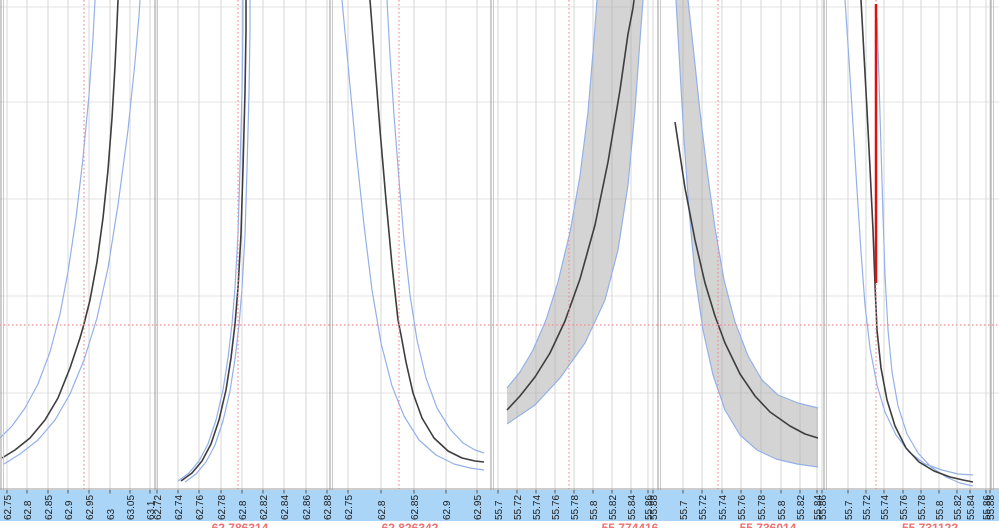 This screenshot has width=999, height=528. What do you see at coordinates (823, 507) in the screenshot?
I see `x-tick-label: 55.86` at bounding box center [823, 507].